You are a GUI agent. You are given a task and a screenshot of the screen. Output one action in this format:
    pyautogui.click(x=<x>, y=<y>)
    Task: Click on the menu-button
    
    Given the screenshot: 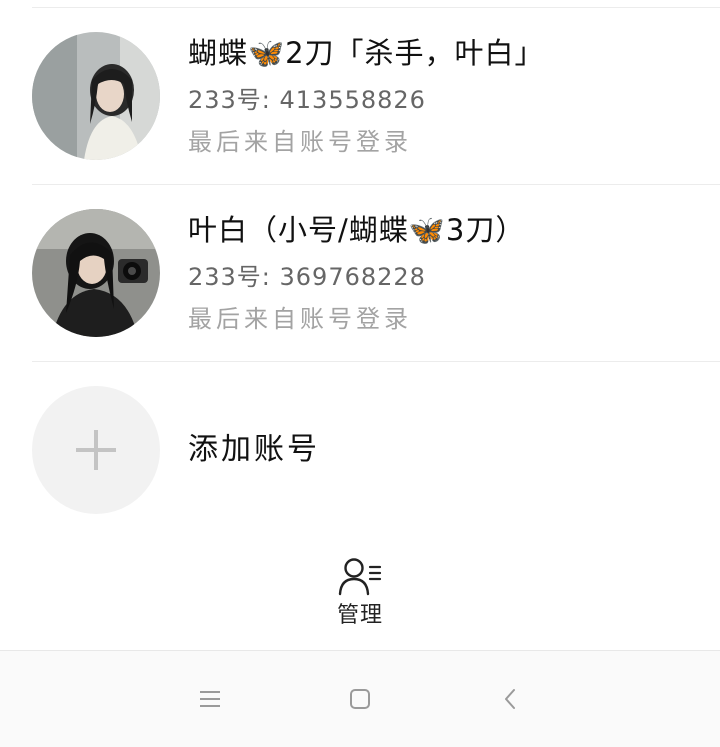 What is the action you would take?
    pyautogui.click(x=210, y=699)
    